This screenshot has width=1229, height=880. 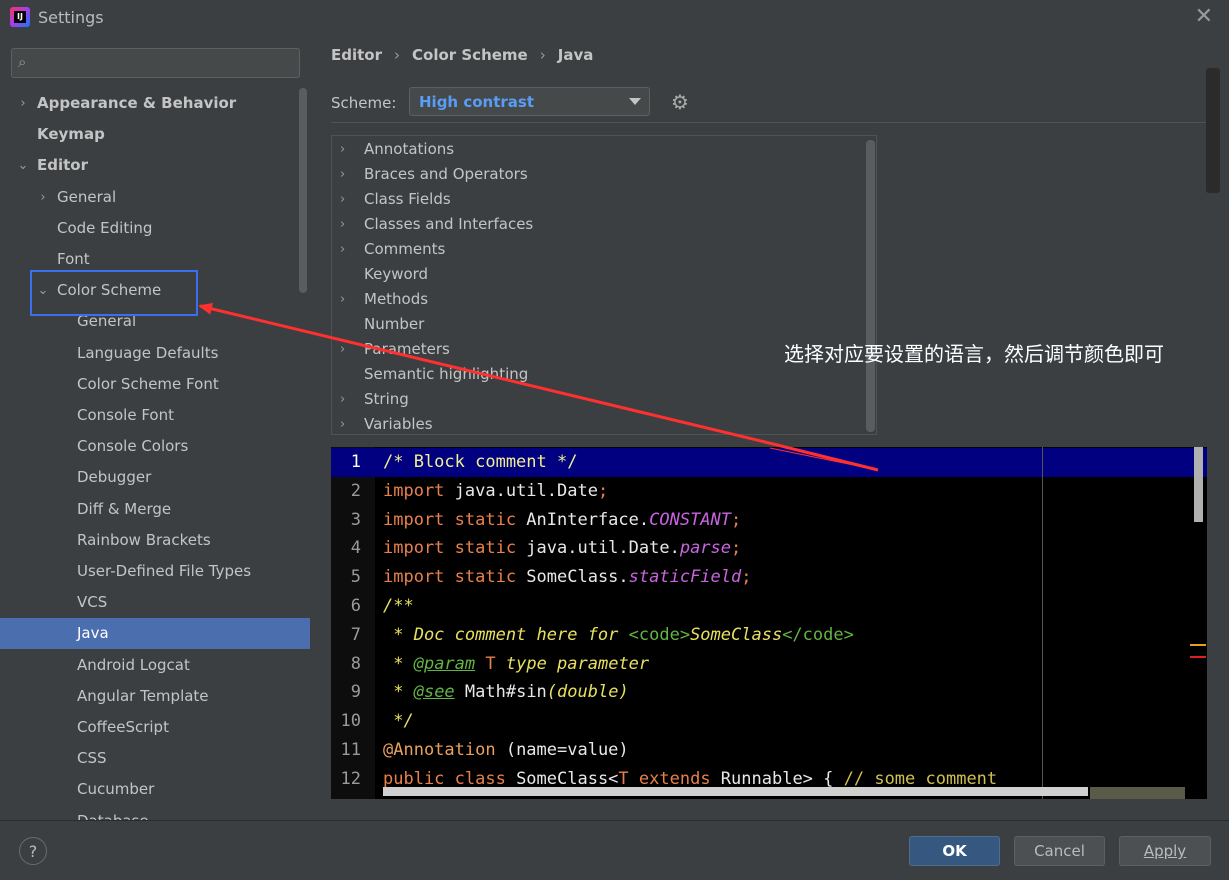 What do you see at coordinates (562, 520) in the screenshot?
I see `code-text: import static AnInterface.CONSTANT;` at bounding box center [562, 520].